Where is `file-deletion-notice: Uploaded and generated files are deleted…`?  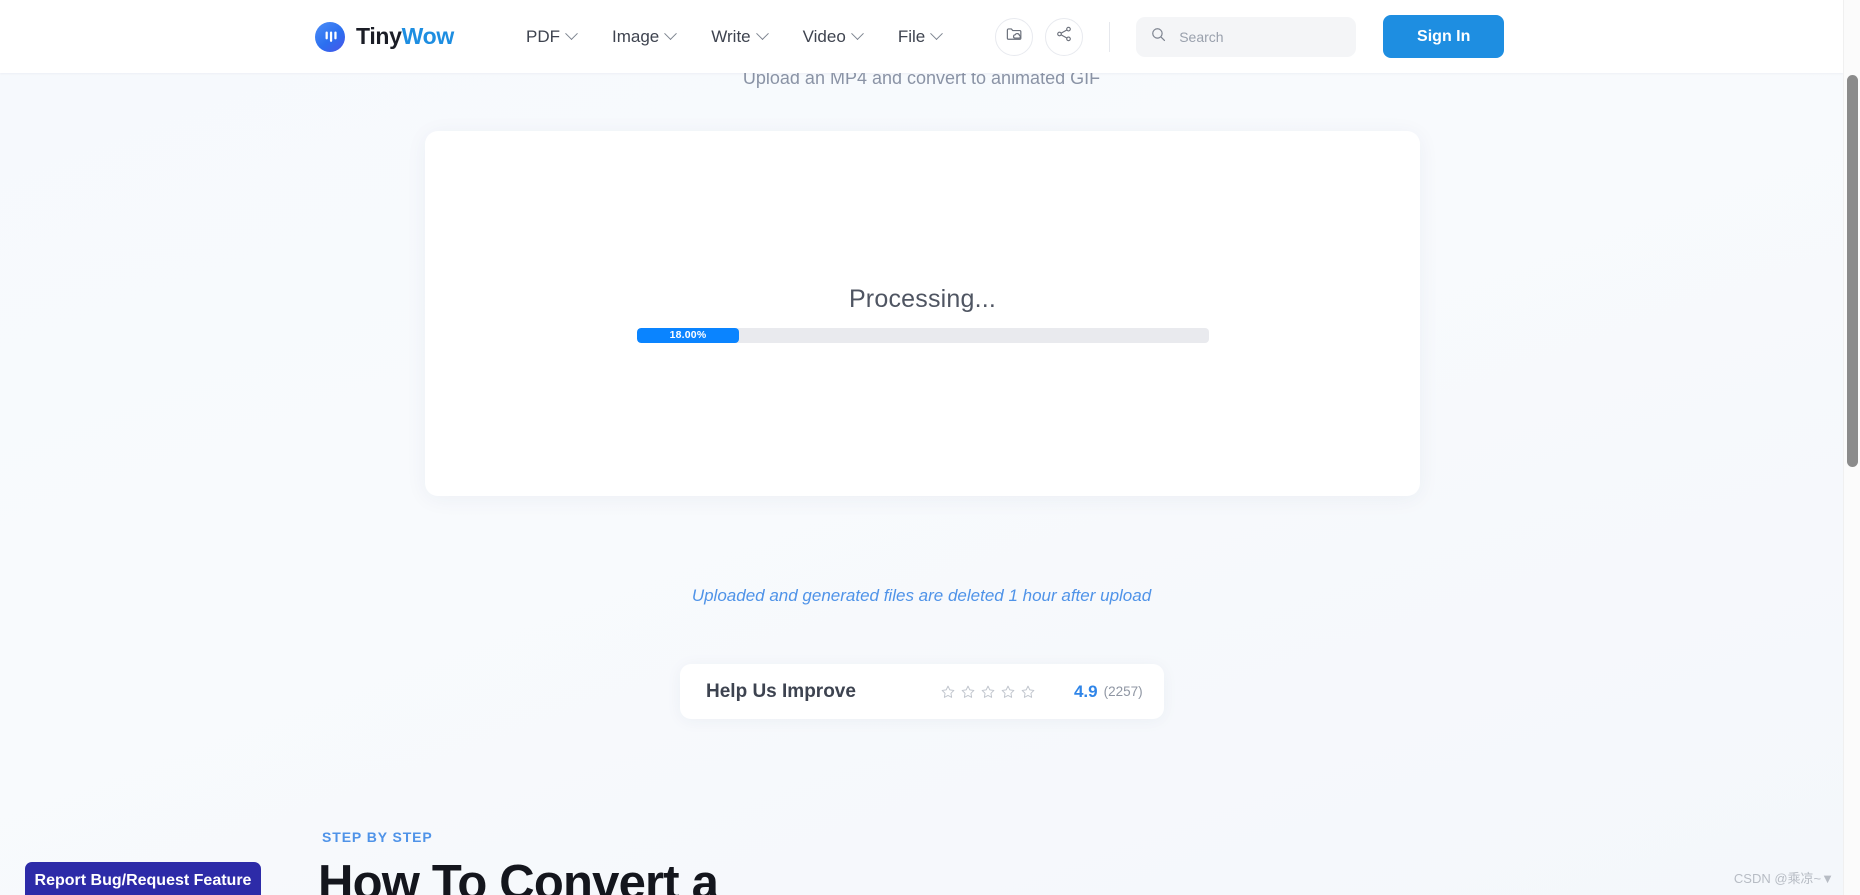 file-deletion-notice: Uploaded and generated files are deleted… is located at coordinates (921, 595).